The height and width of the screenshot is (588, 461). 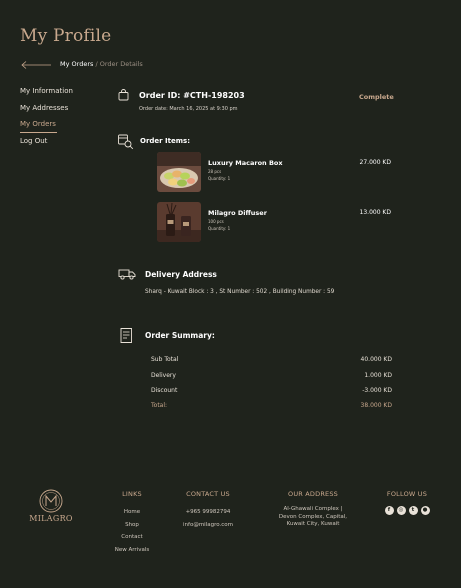 I want to click on order-id: Order ID: #CTH-198203, so click(x=192, y=95).